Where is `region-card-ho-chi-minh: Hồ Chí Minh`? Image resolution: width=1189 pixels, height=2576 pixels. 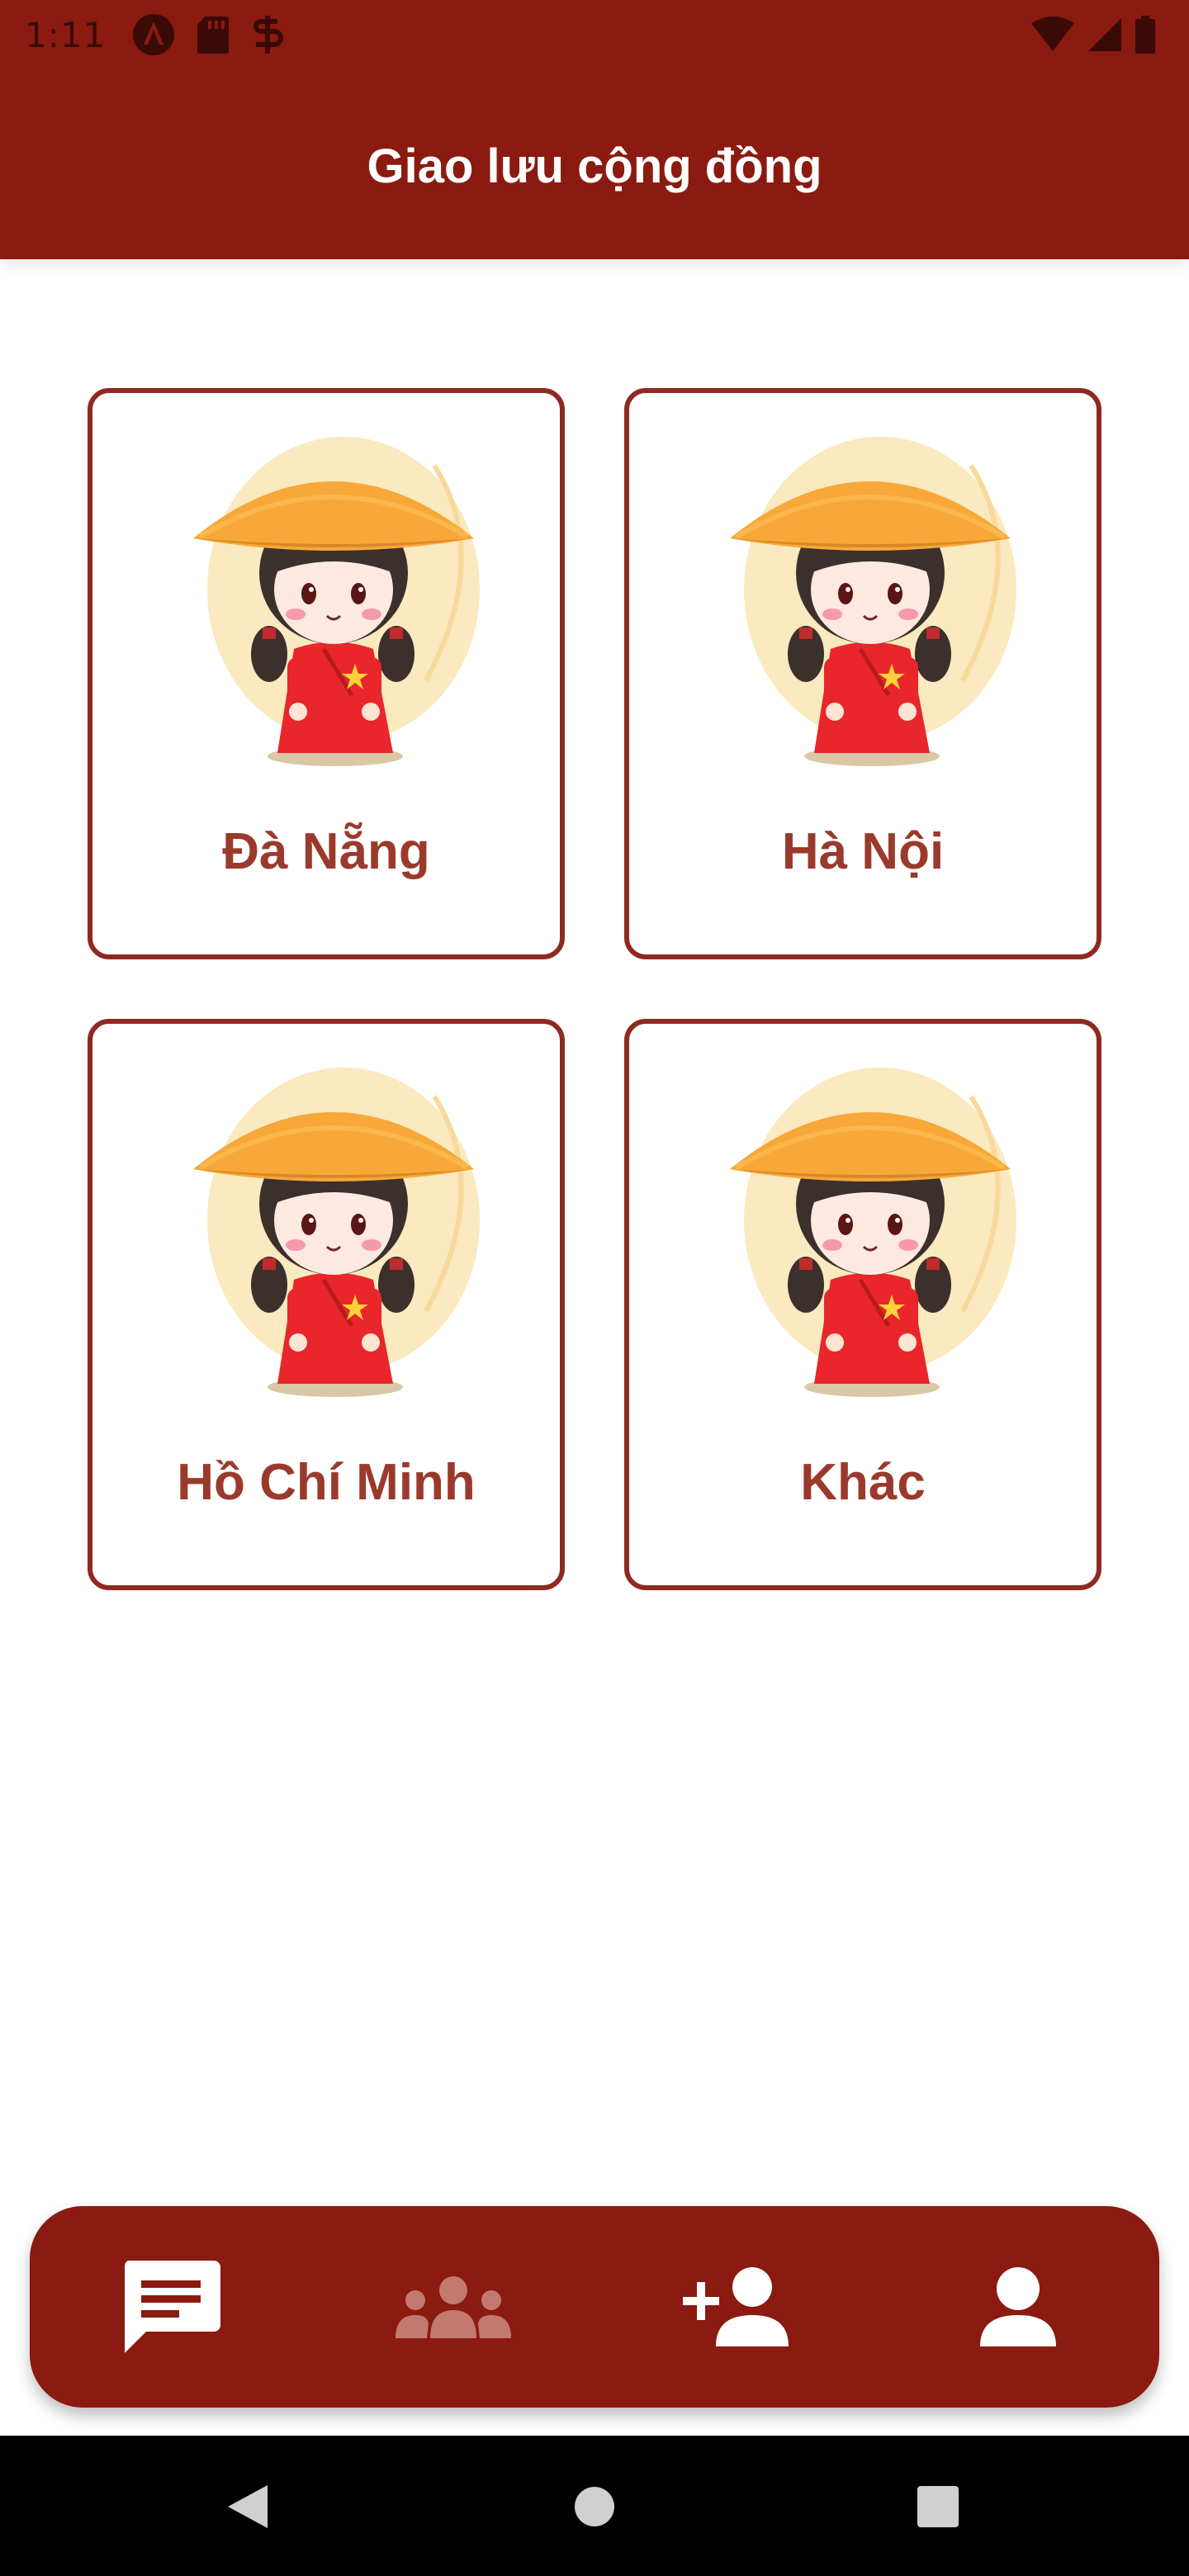 region-card-ho-chi-minh: Hồ Chí Minh is located at coordinates (326, 1304).